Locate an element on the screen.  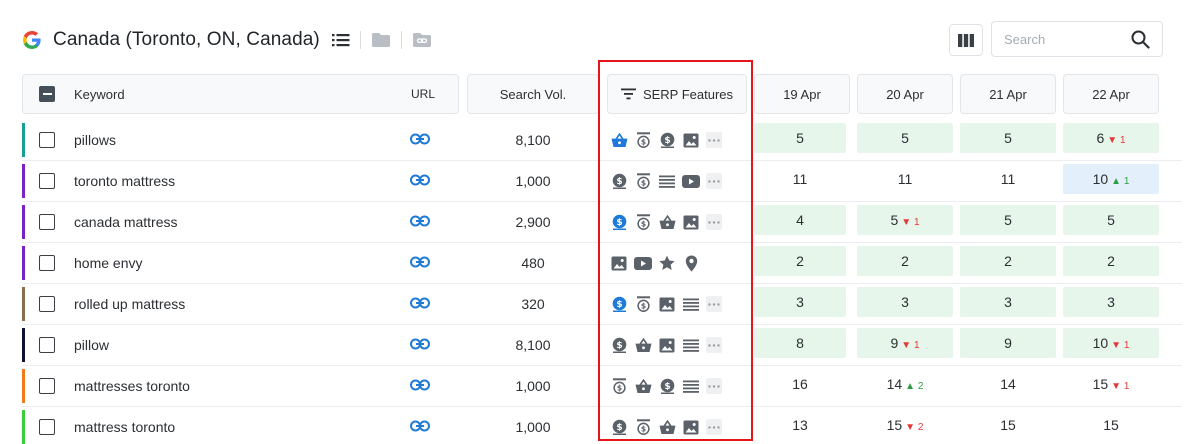
table-row: rolled up mattress 320 $ $ 3333 is located at coordinates (602, 304).